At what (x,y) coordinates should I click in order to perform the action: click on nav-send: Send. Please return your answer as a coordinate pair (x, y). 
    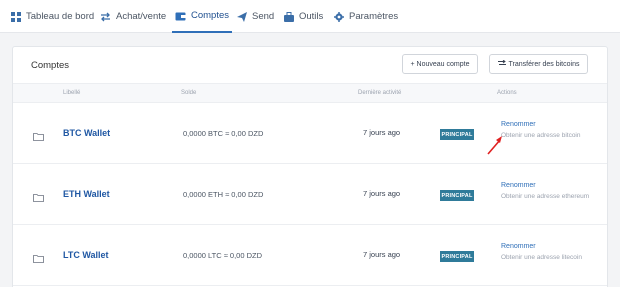
    Looking at the image, I should click on (255, 16).